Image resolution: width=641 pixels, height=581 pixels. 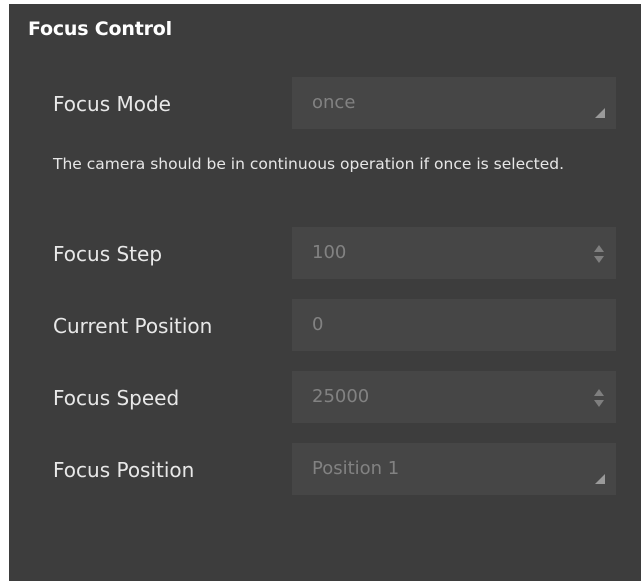 What do you see at coordinates (329, 252) in the screenshot?
I see `focus-step-value: 100` at bounding box center [329, 252].